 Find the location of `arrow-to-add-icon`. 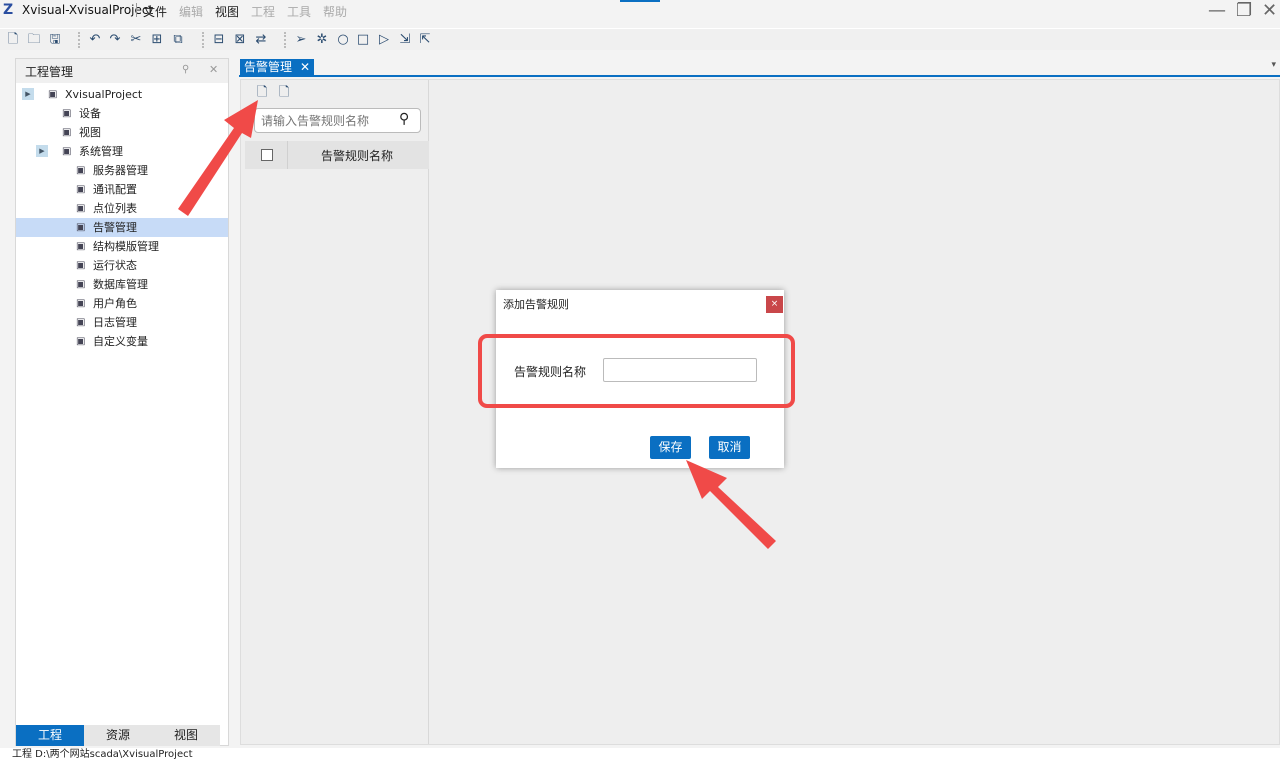

arrow-to-add-icon is located at coordinates (218, 158).